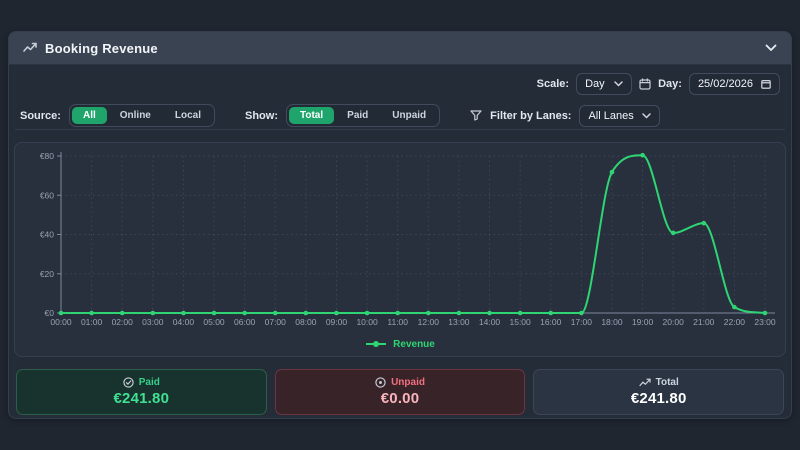 The height and width of the screenshot is (450, 800). Describe the element at coordinates (149, 382) in the screenshot. I see `paid-card-label: Paid` at that location.